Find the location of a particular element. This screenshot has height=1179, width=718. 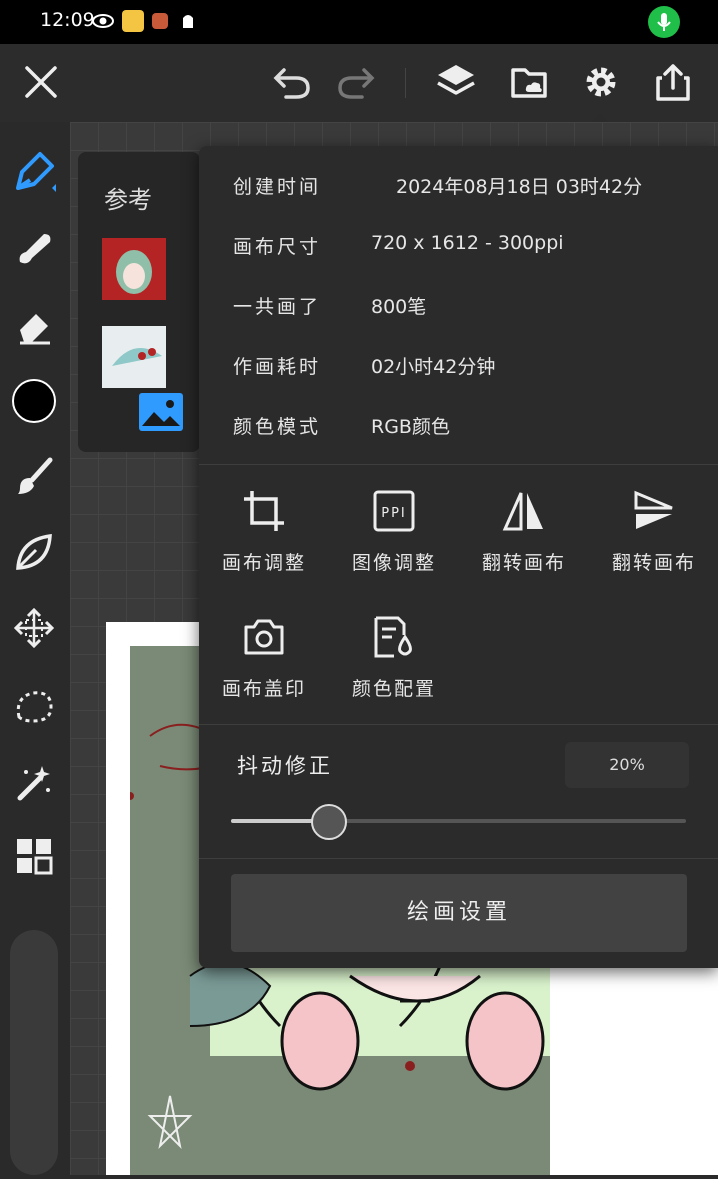

paint-settings-button: 绘画设置 is located at coordinates (459, 913).